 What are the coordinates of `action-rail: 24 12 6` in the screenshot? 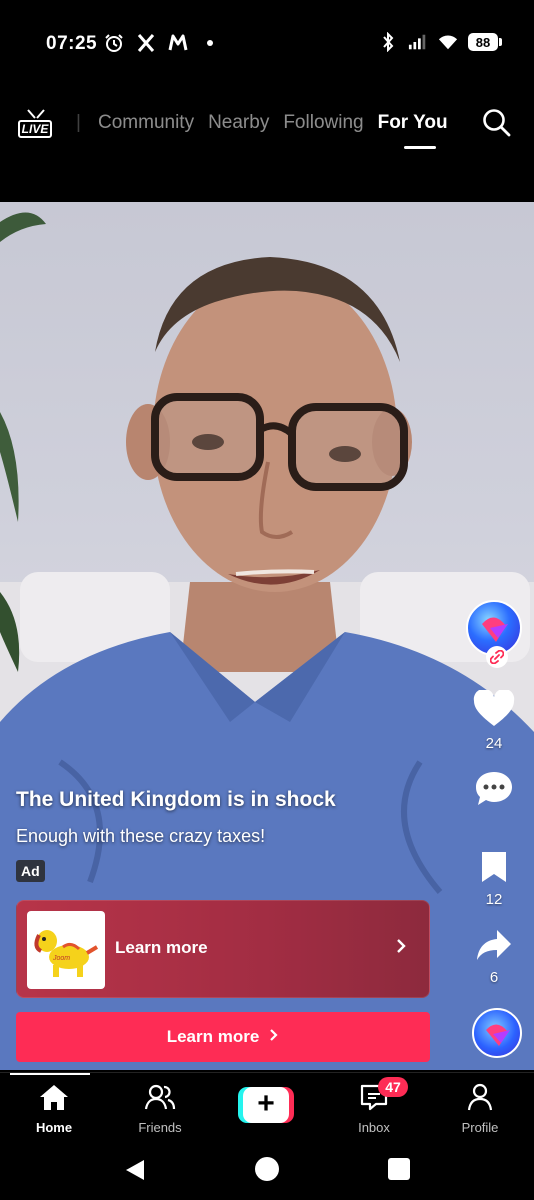 It's located at (494, 835).